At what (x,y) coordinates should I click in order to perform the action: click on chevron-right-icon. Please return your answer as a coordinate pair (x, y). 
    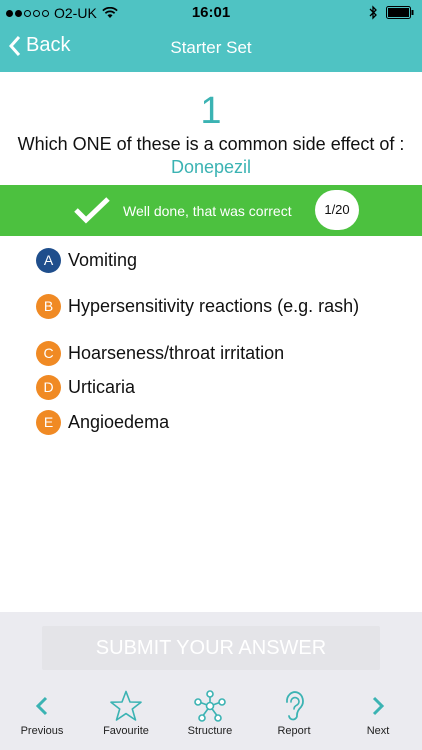
    Looking at the image, I should click on (378, 706).